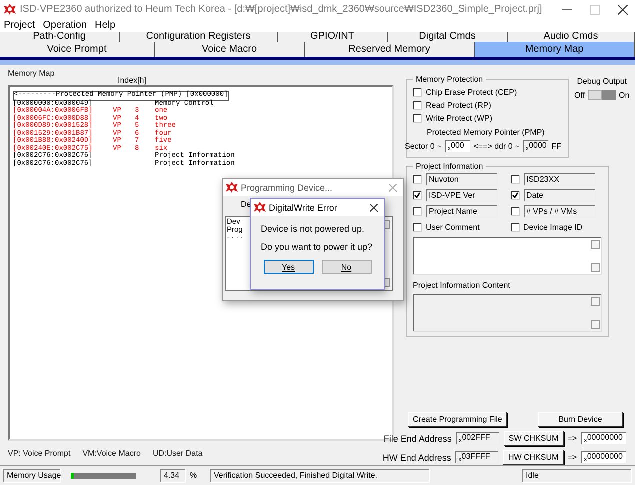 This screenshot has width=635, height=485. I want to click on sector-label: Sector 0 ~, so click(423, 146).